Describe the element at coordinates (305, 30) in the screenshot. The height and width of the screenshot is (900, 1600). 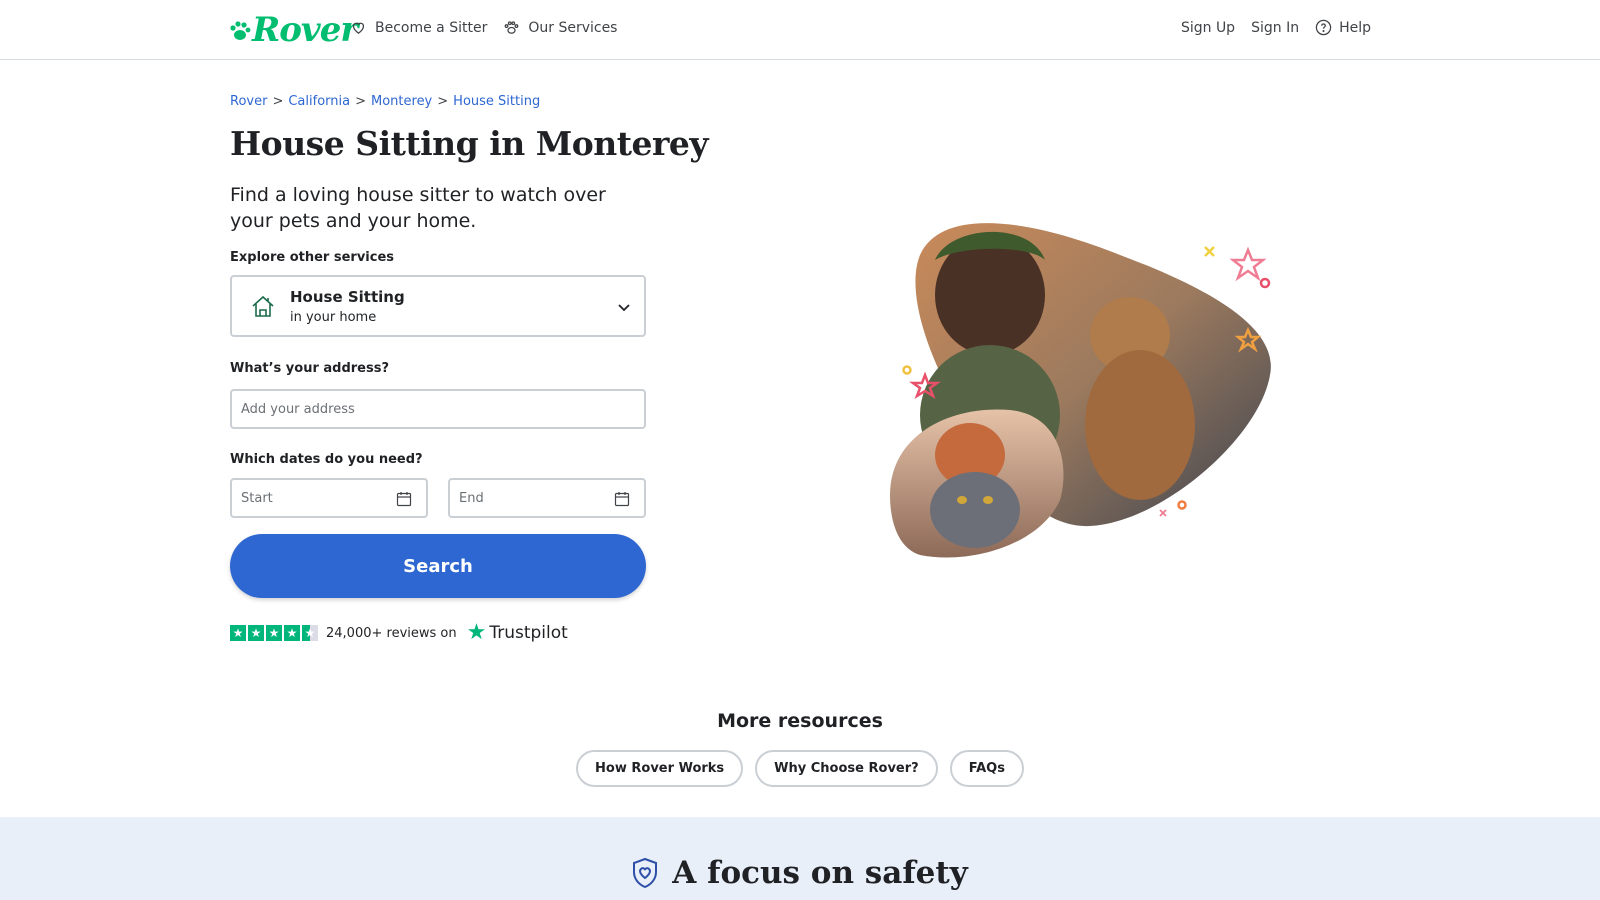
I see `logo-wordmark: Rover` at that location.